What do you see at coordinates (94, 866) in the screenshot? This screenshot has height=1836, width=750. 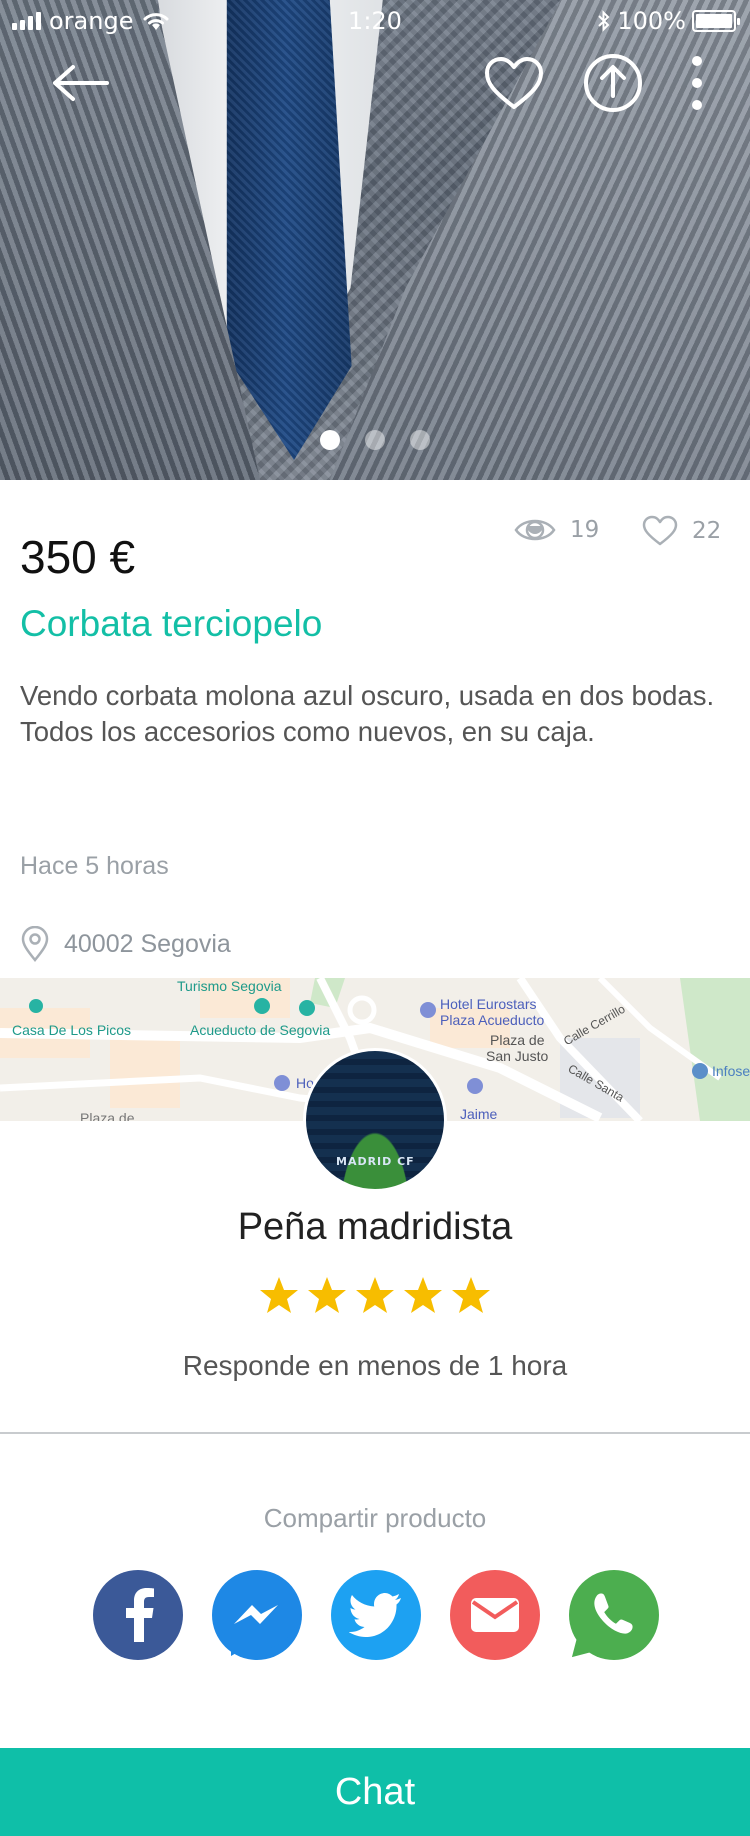 I see `posted-time: Hace 5 horas` at bounding box center [94, 866].